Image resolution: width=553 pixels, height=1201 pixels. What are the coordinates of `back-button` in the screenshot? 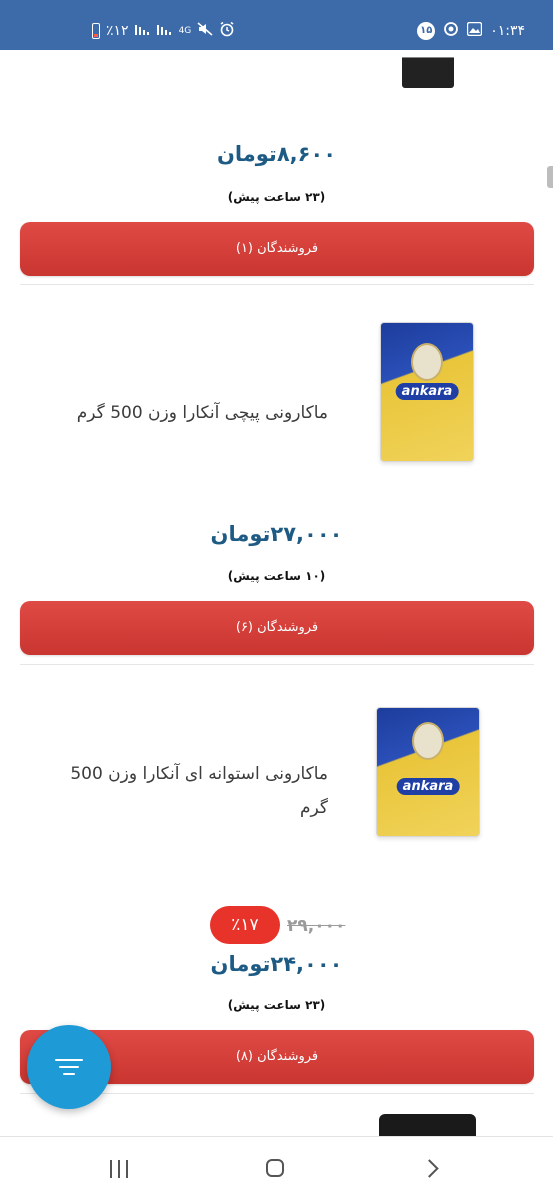 It's located at (433, 1169).